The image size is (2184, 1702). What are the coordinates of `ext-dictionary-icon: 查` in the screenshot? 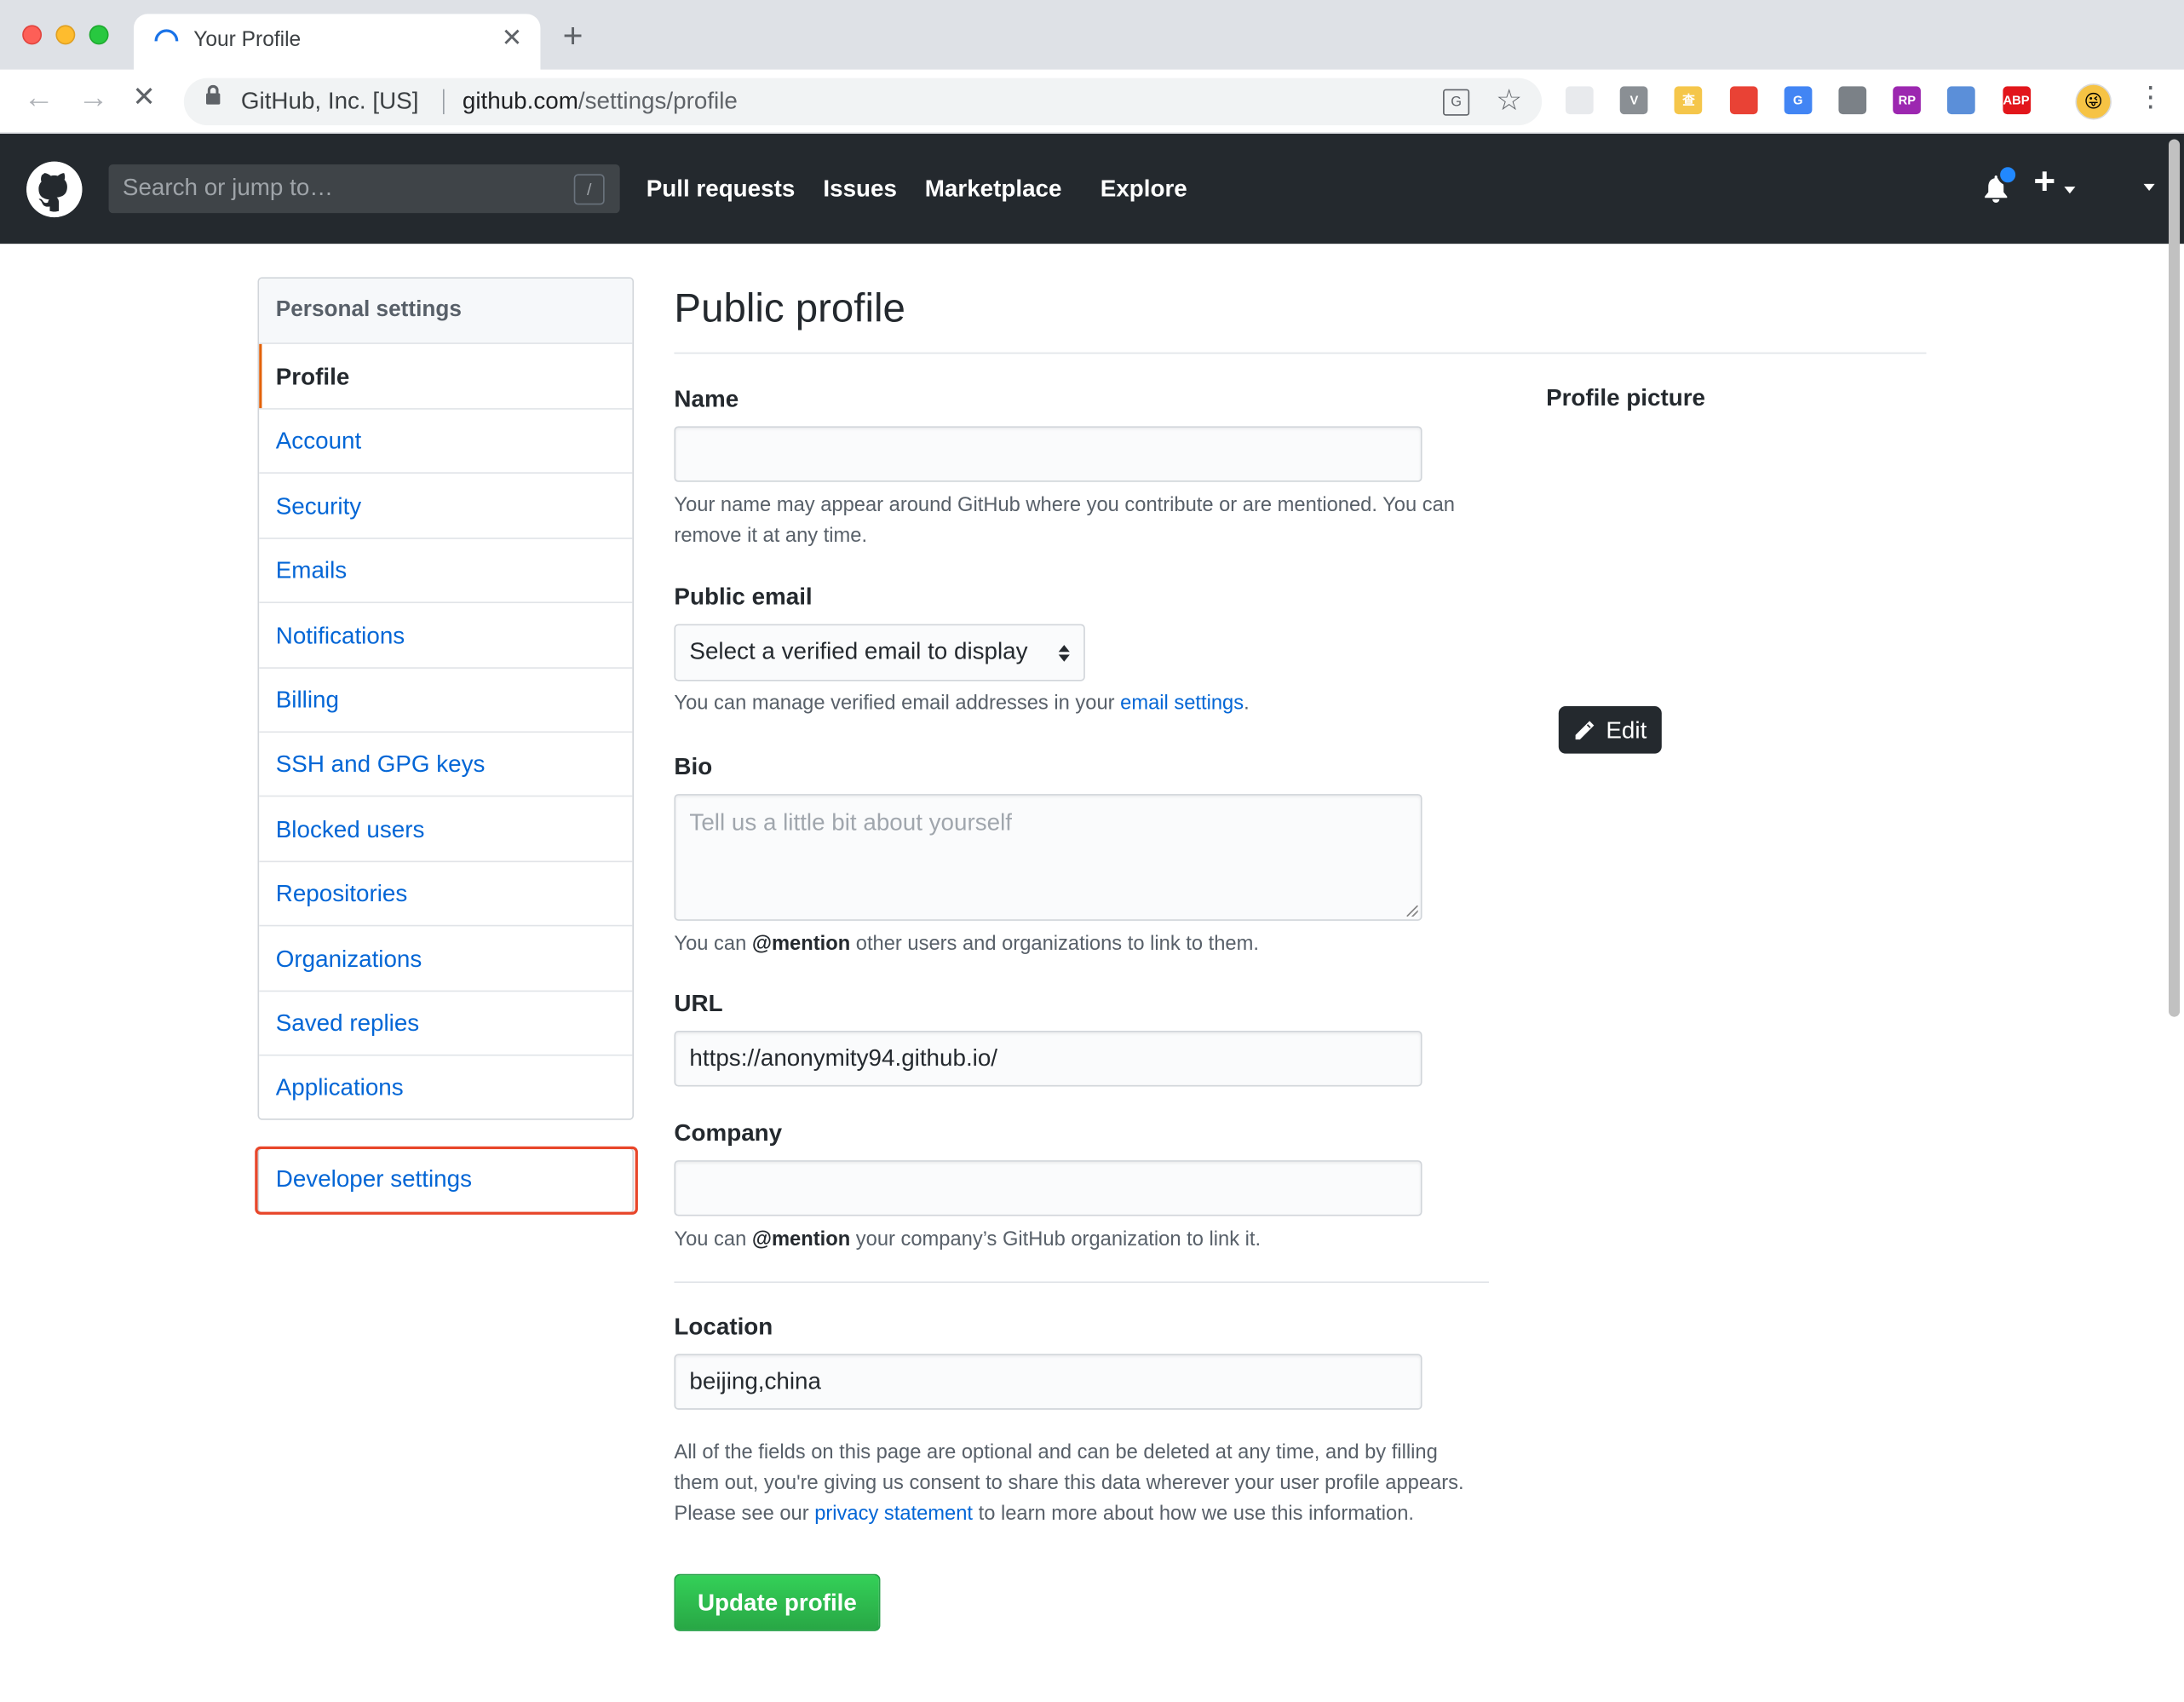 It's located at (1689, 101).